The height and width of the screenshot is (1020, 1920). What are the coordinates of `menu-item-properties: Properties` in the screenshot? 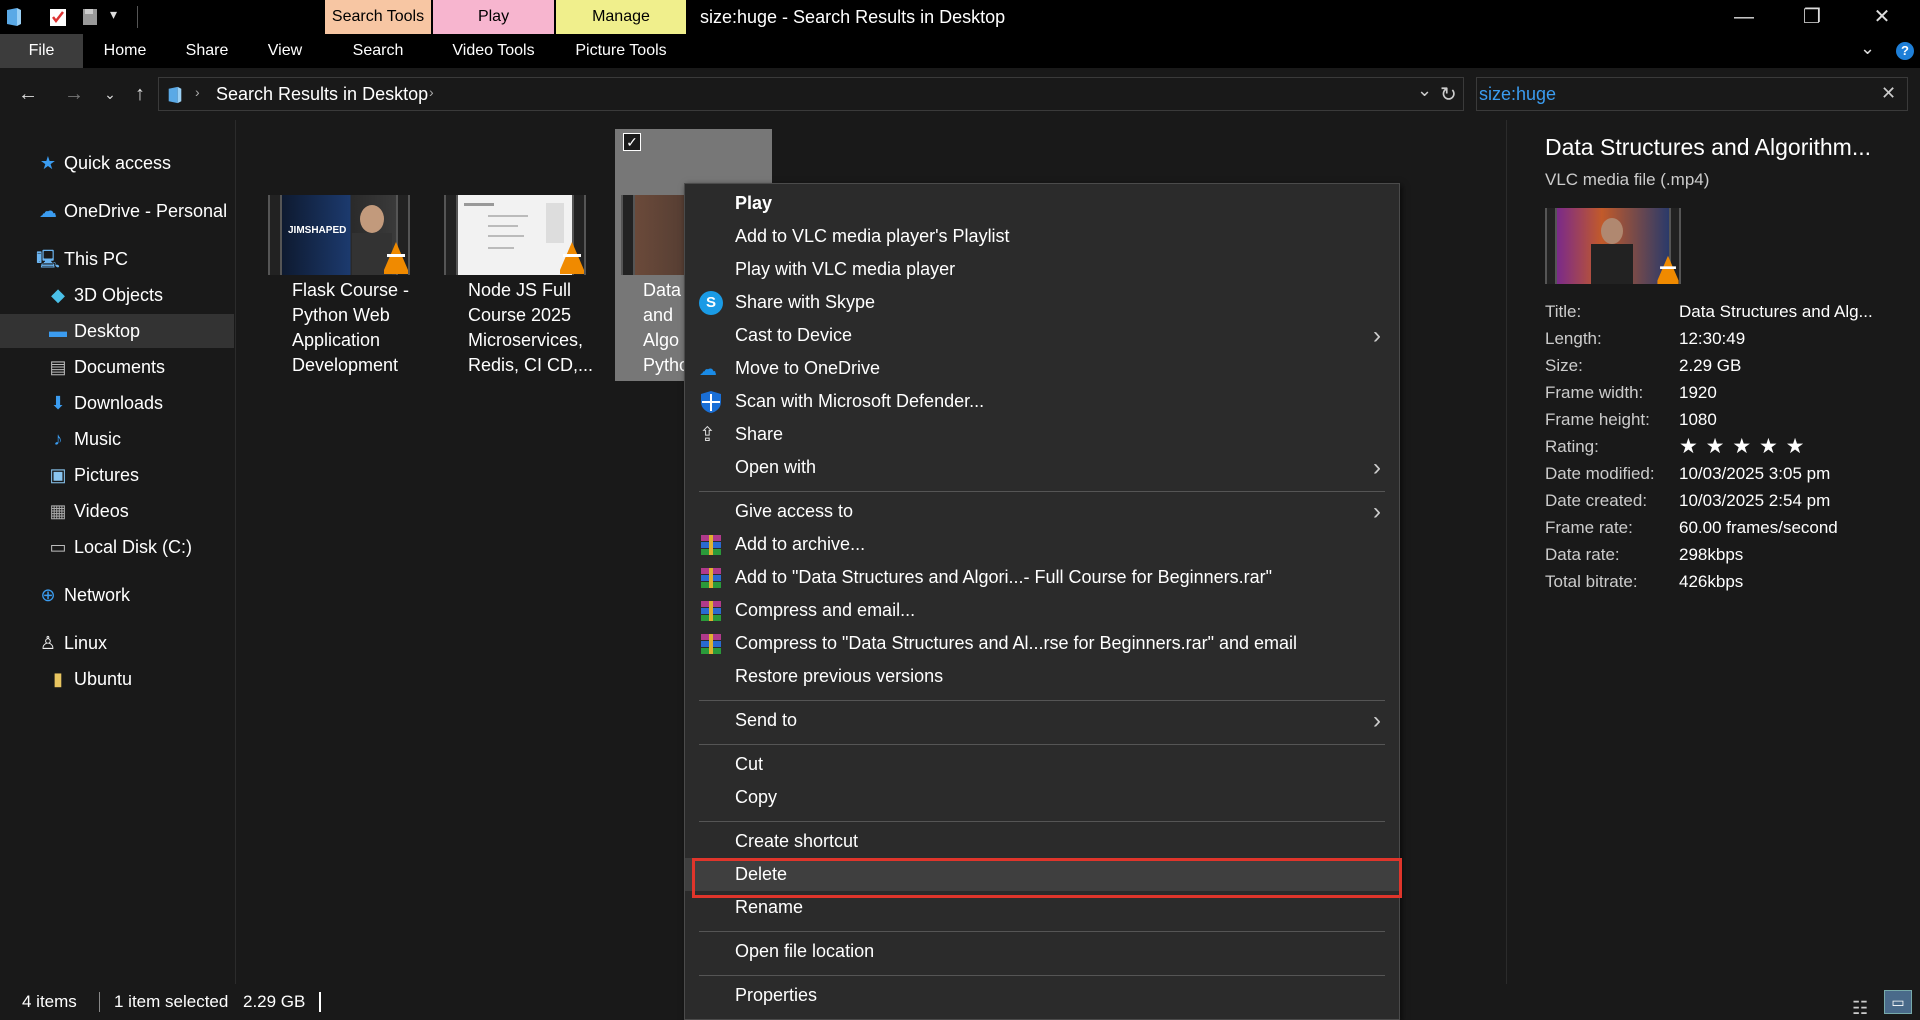 It's located at (1042, 995).